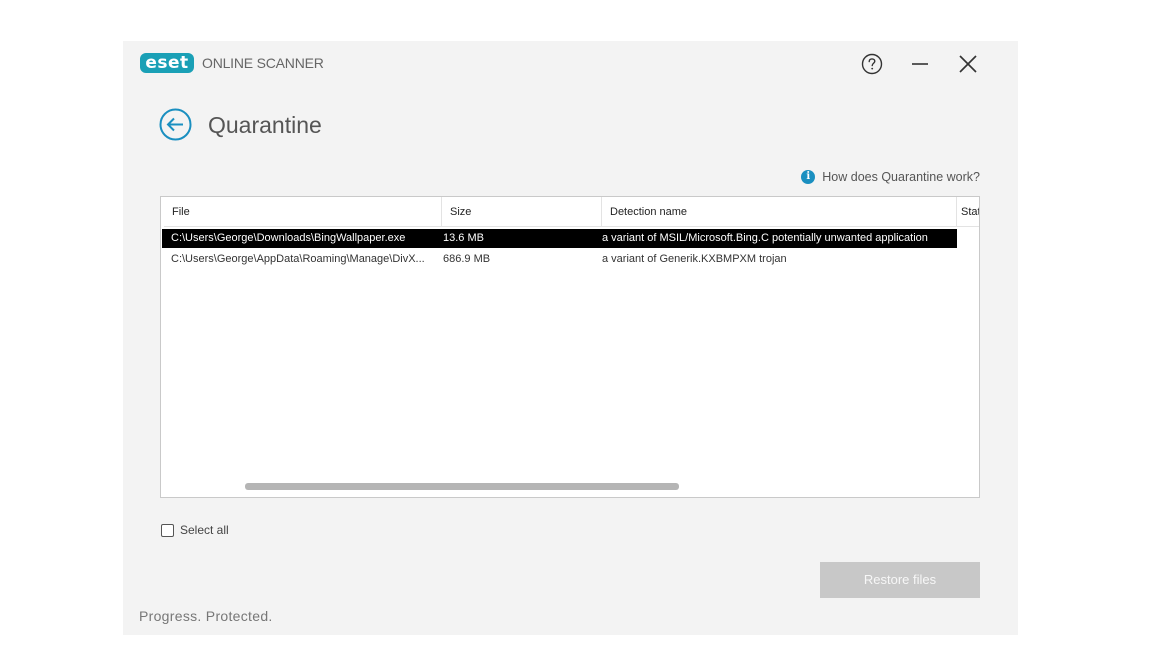  I want to click on minimize-button, so click(920, 64).